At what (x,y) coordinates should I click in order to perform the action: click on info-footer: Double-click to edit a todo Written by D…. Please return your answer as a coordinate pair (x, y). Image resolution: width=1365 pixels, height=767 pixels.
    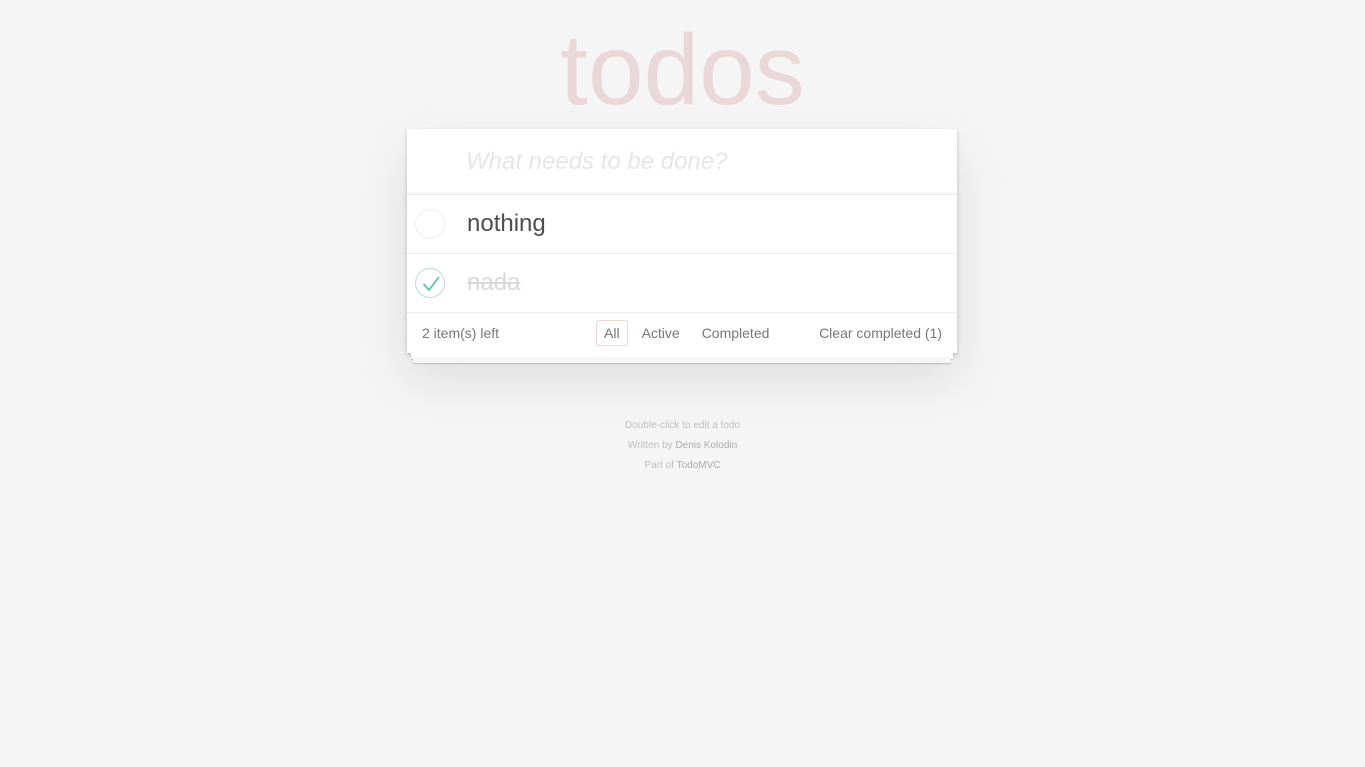
    Looking at the image, I should click on (682, 446).